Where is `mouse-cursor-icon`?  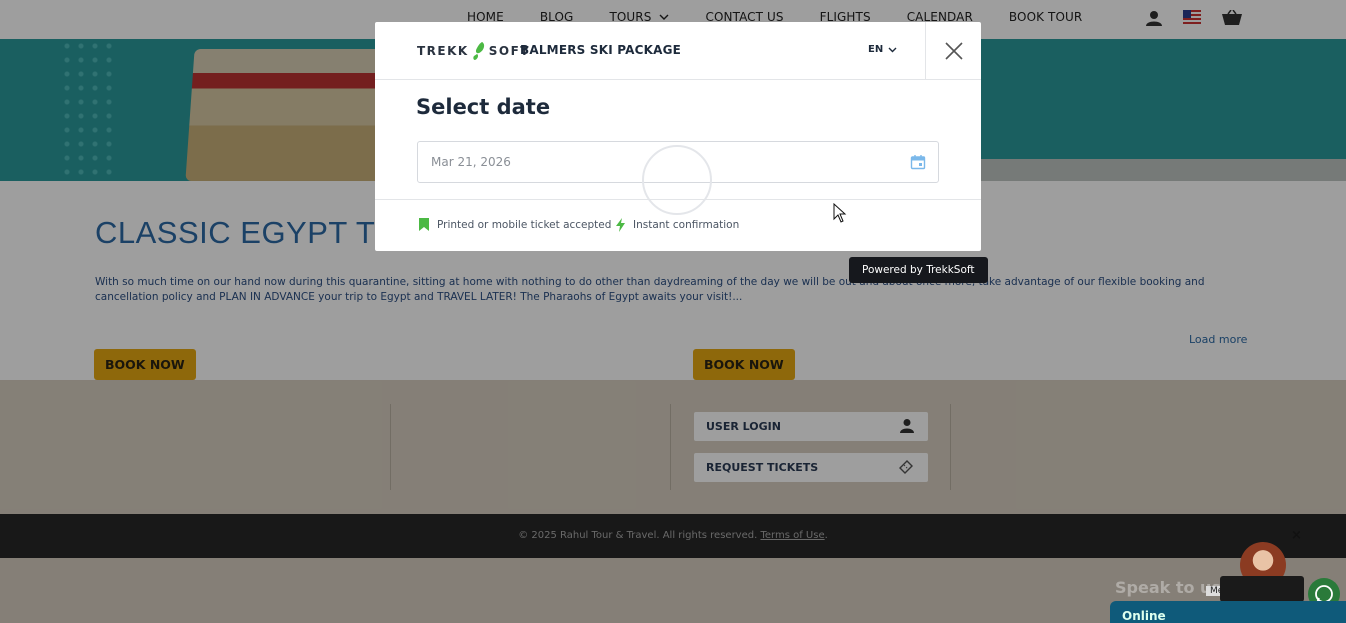 mouse-cursor-icon is located at coordinates (840, 213).